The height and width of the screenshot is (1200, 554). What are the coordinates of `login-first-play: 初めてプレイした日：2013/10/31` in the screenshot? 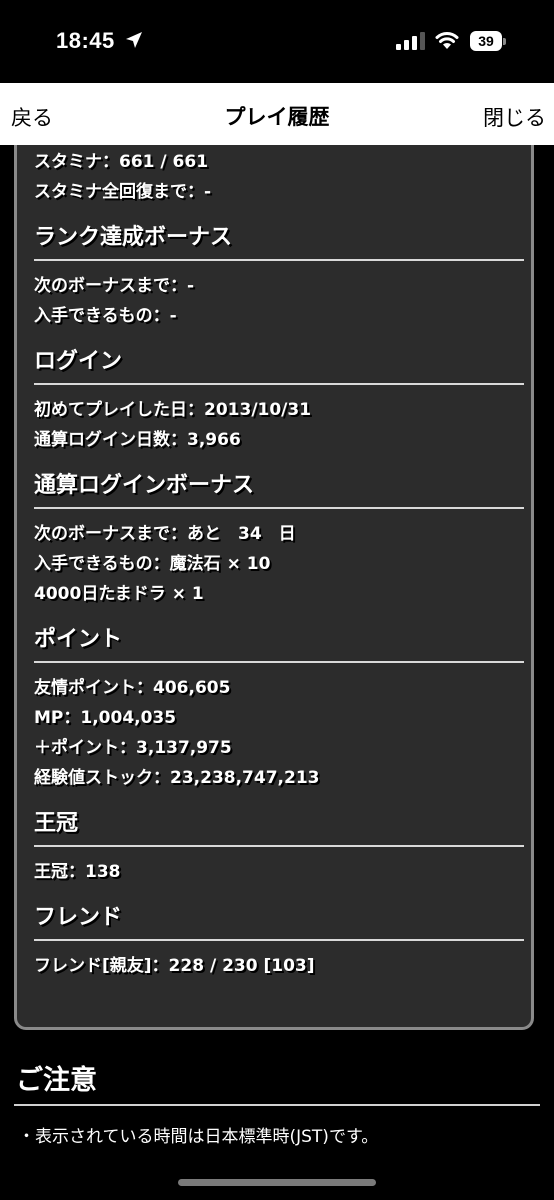 It's located at (173, 410).